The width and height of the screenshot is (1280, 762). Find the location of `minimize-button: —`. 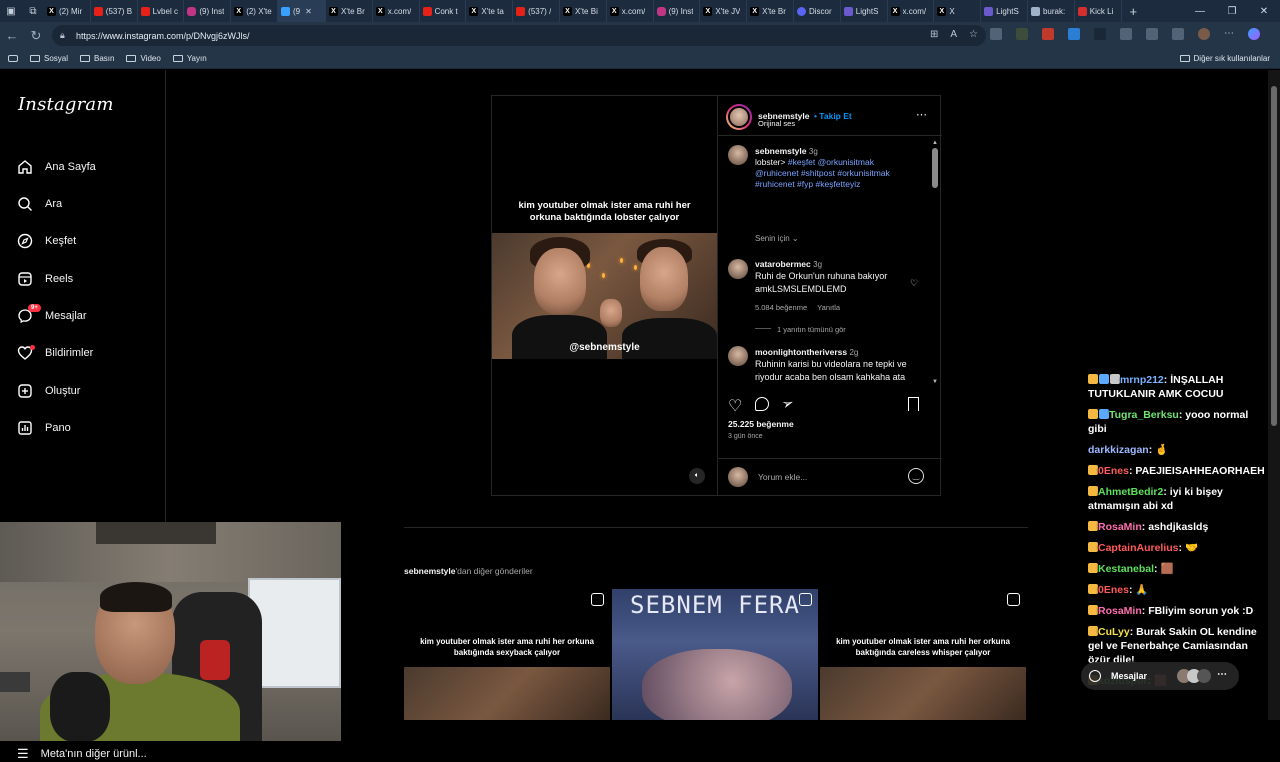

minimize-button: — is located at coordinates (1200, 11).